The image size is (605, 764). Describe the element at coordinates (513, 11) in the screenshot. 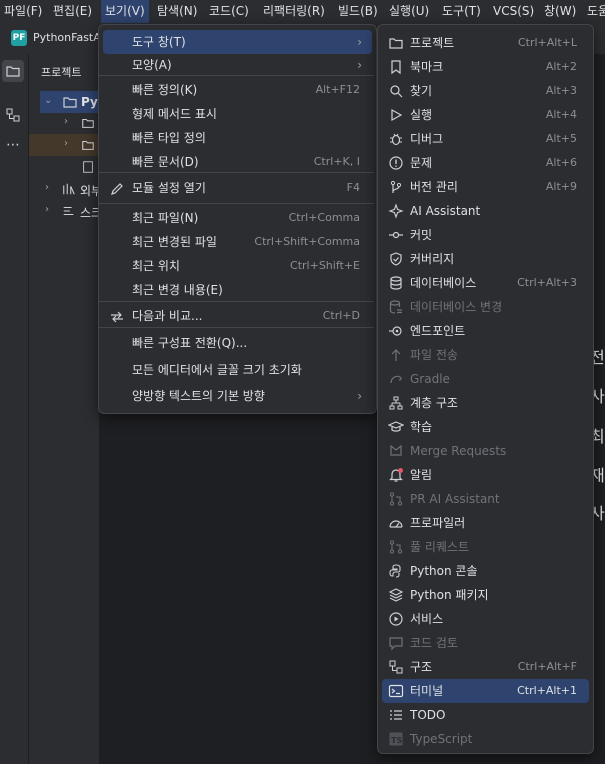

I see `menu-vcs: VCS(S)` at that location.